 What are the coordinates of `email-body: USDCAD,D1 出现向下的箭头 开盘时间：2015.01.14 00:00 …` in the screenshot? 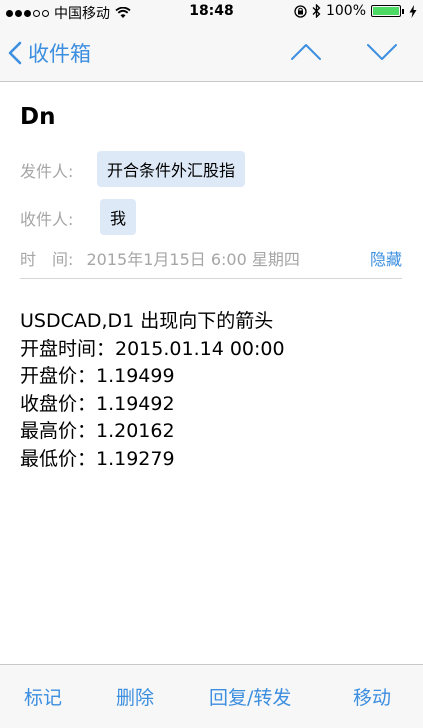 It's located at (152, 390).